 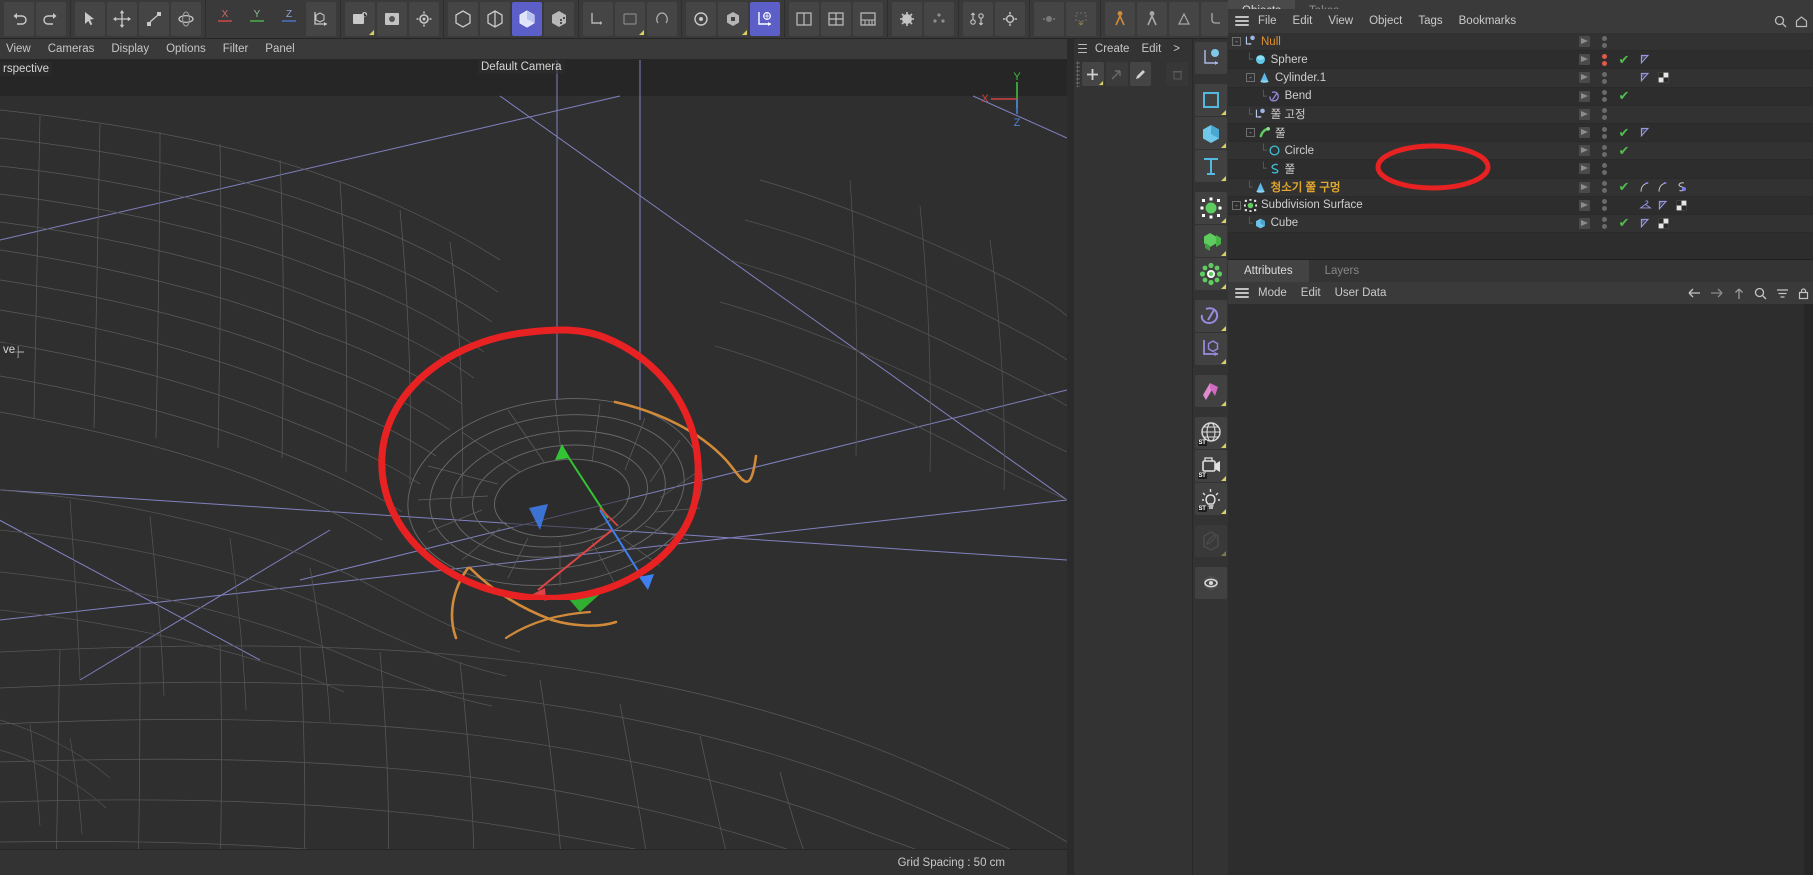 I want to click on layer-menu-edit: Edit, so click(x=1151, y=49).